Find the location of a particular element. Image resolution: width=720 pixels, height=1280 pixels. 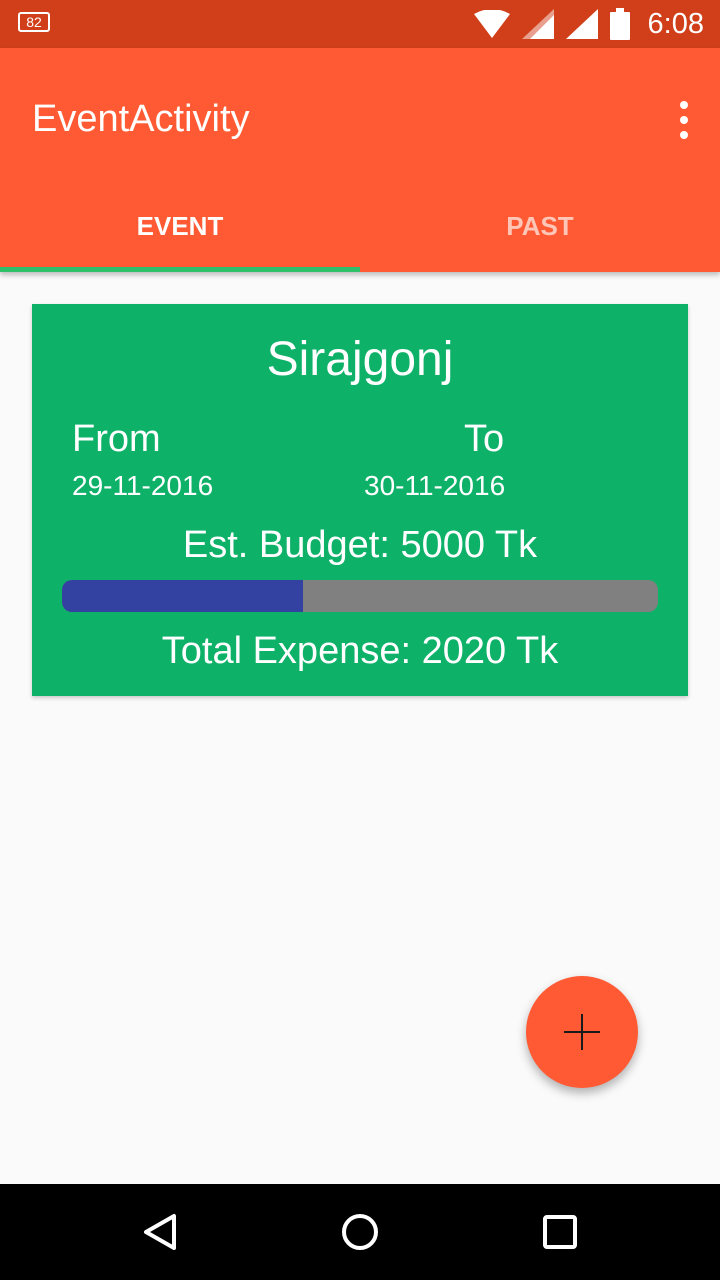

to-date: 30-11-2016 is located at coordinates (435, 485).